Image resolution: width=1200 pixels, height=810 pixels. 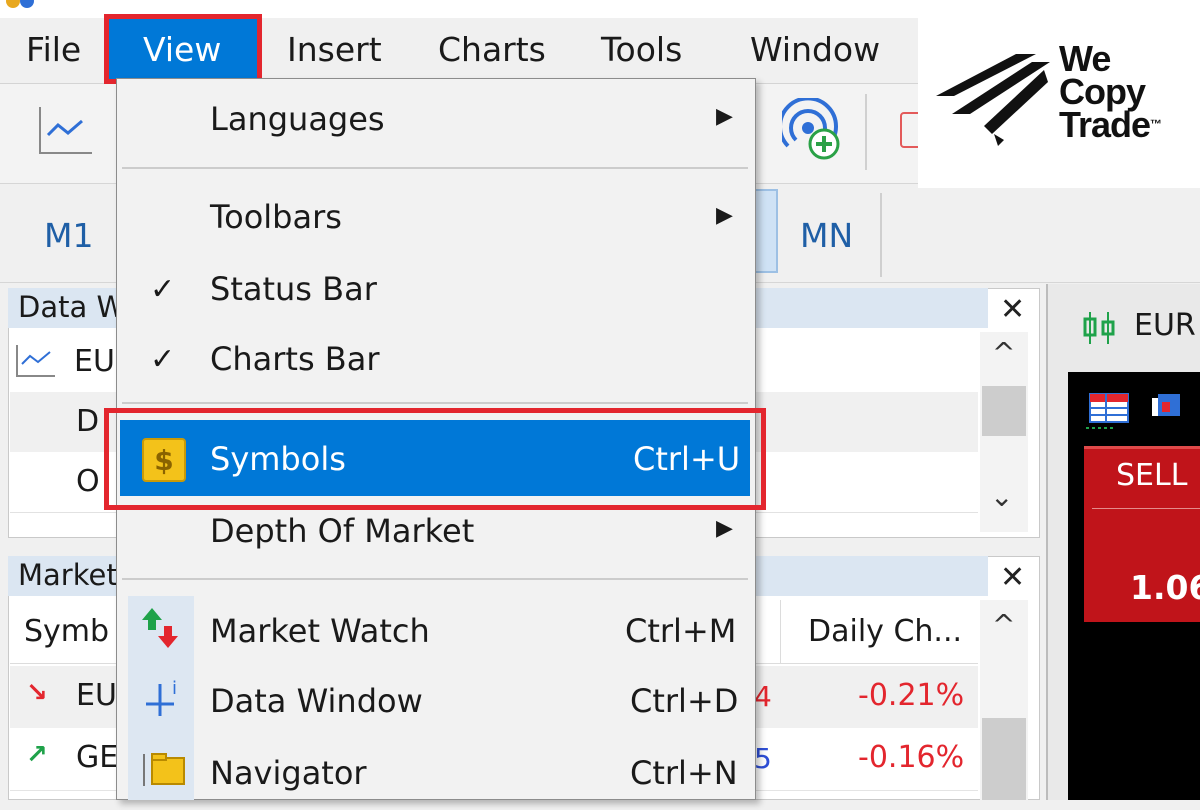 What do you see at coordinates (1100, 328) in the screenshot?
I see `candlestick-icon` at bounding box center [1100, 328].